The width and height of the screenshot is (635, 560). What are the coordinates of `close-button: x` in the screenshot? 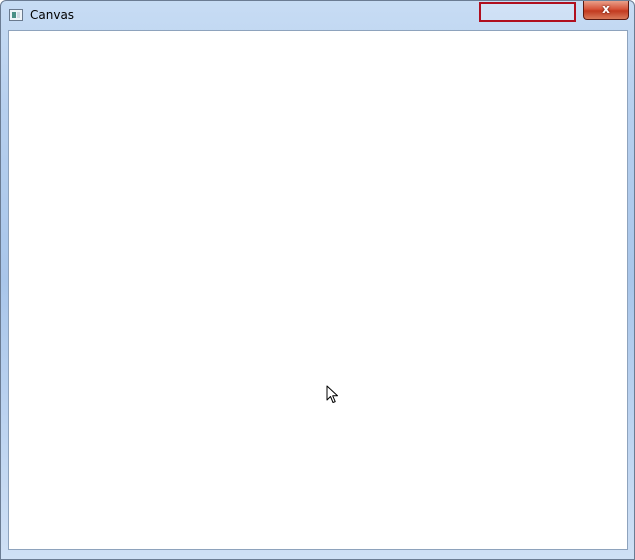 It's located at (606, 10).